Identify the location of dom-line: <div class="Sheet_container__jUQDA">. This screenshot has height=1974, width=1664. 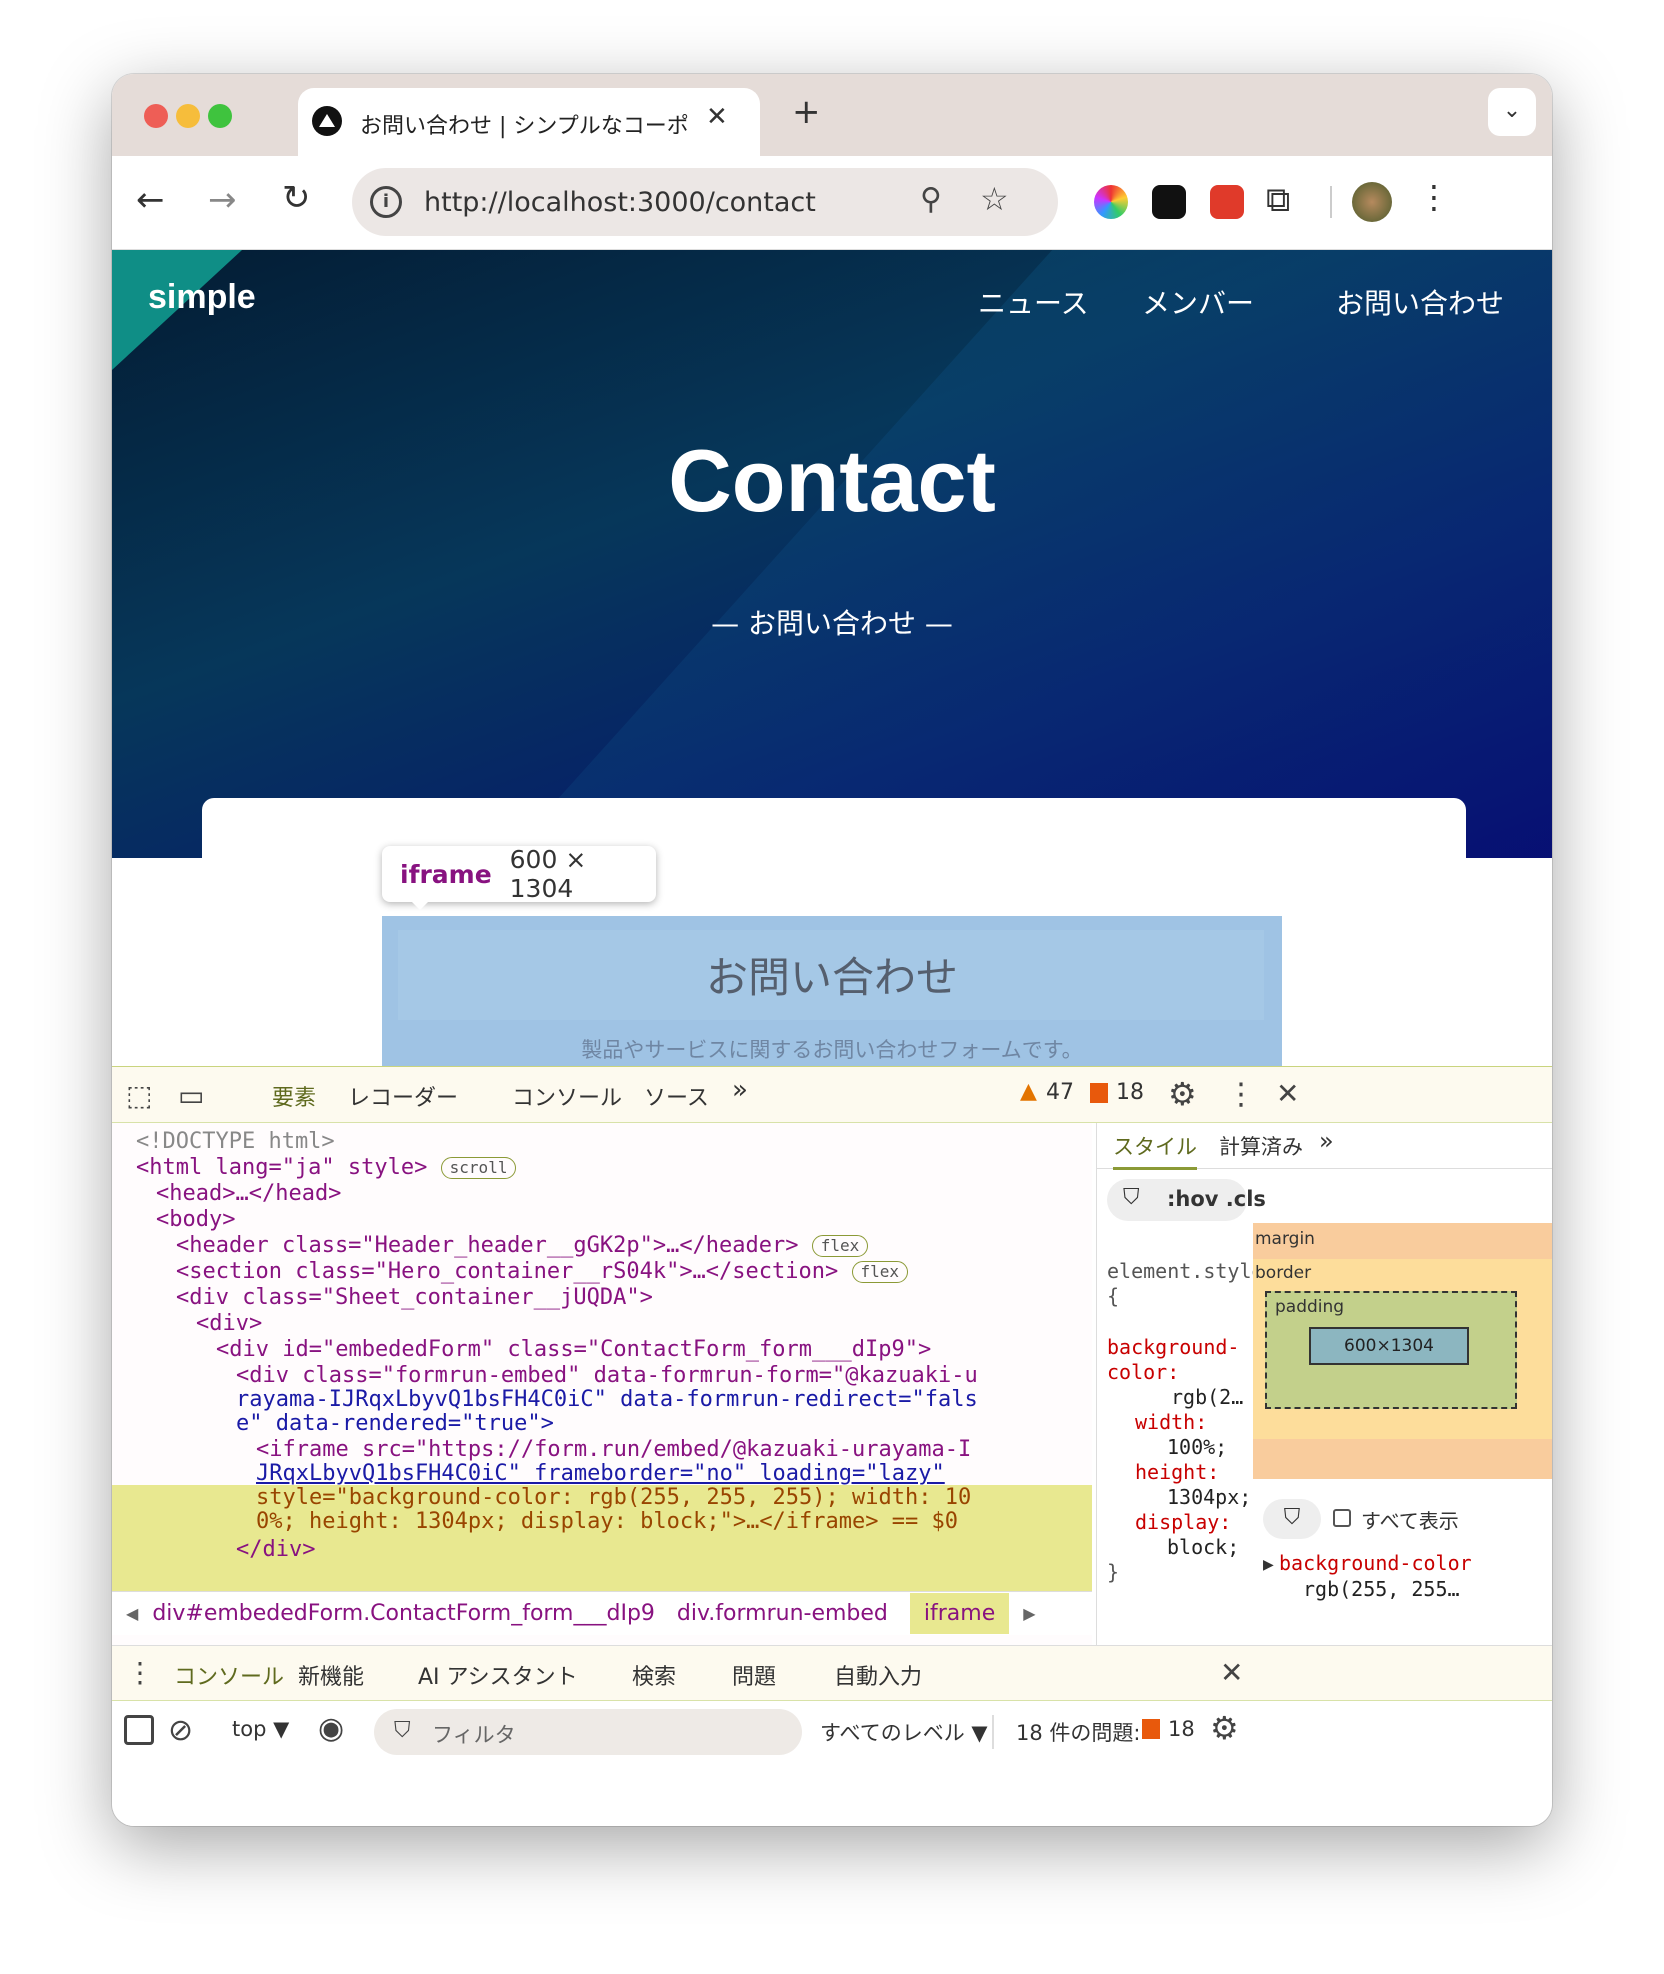
(602, 1298).